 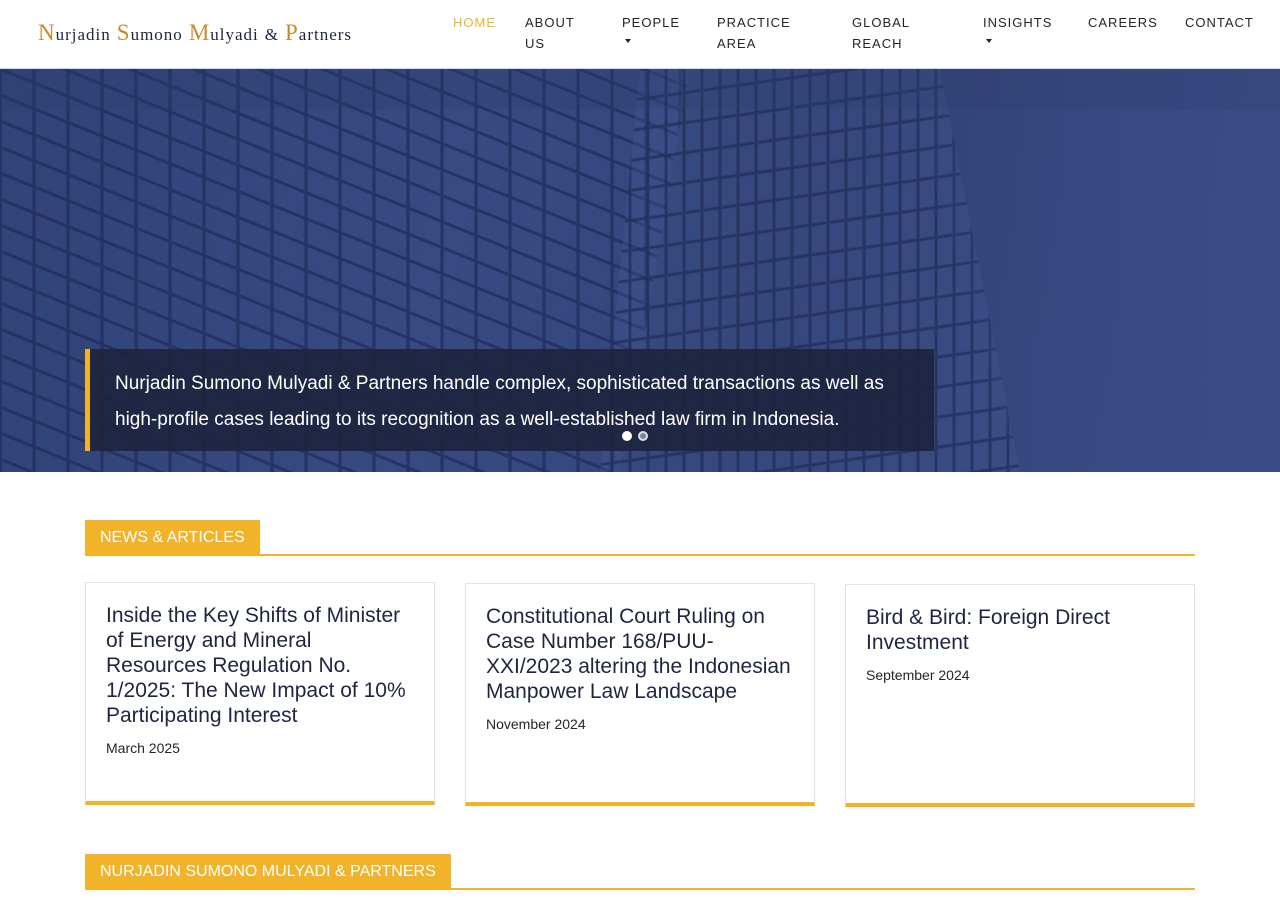 What do you see at coordinates (550, 33) in the screenshot?
I see `nav-about-us: ABOUT US` at bounding box center [550, 33].